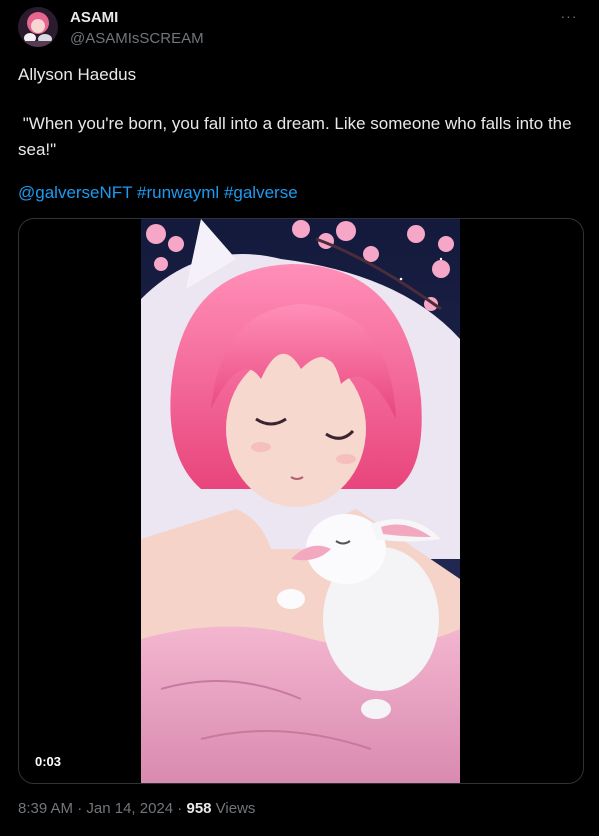 The height and width of the screenshot is (836, 599). Describe the element at coordinates (198, 808) in the screenshot. I see `views-count: 958` at that location.